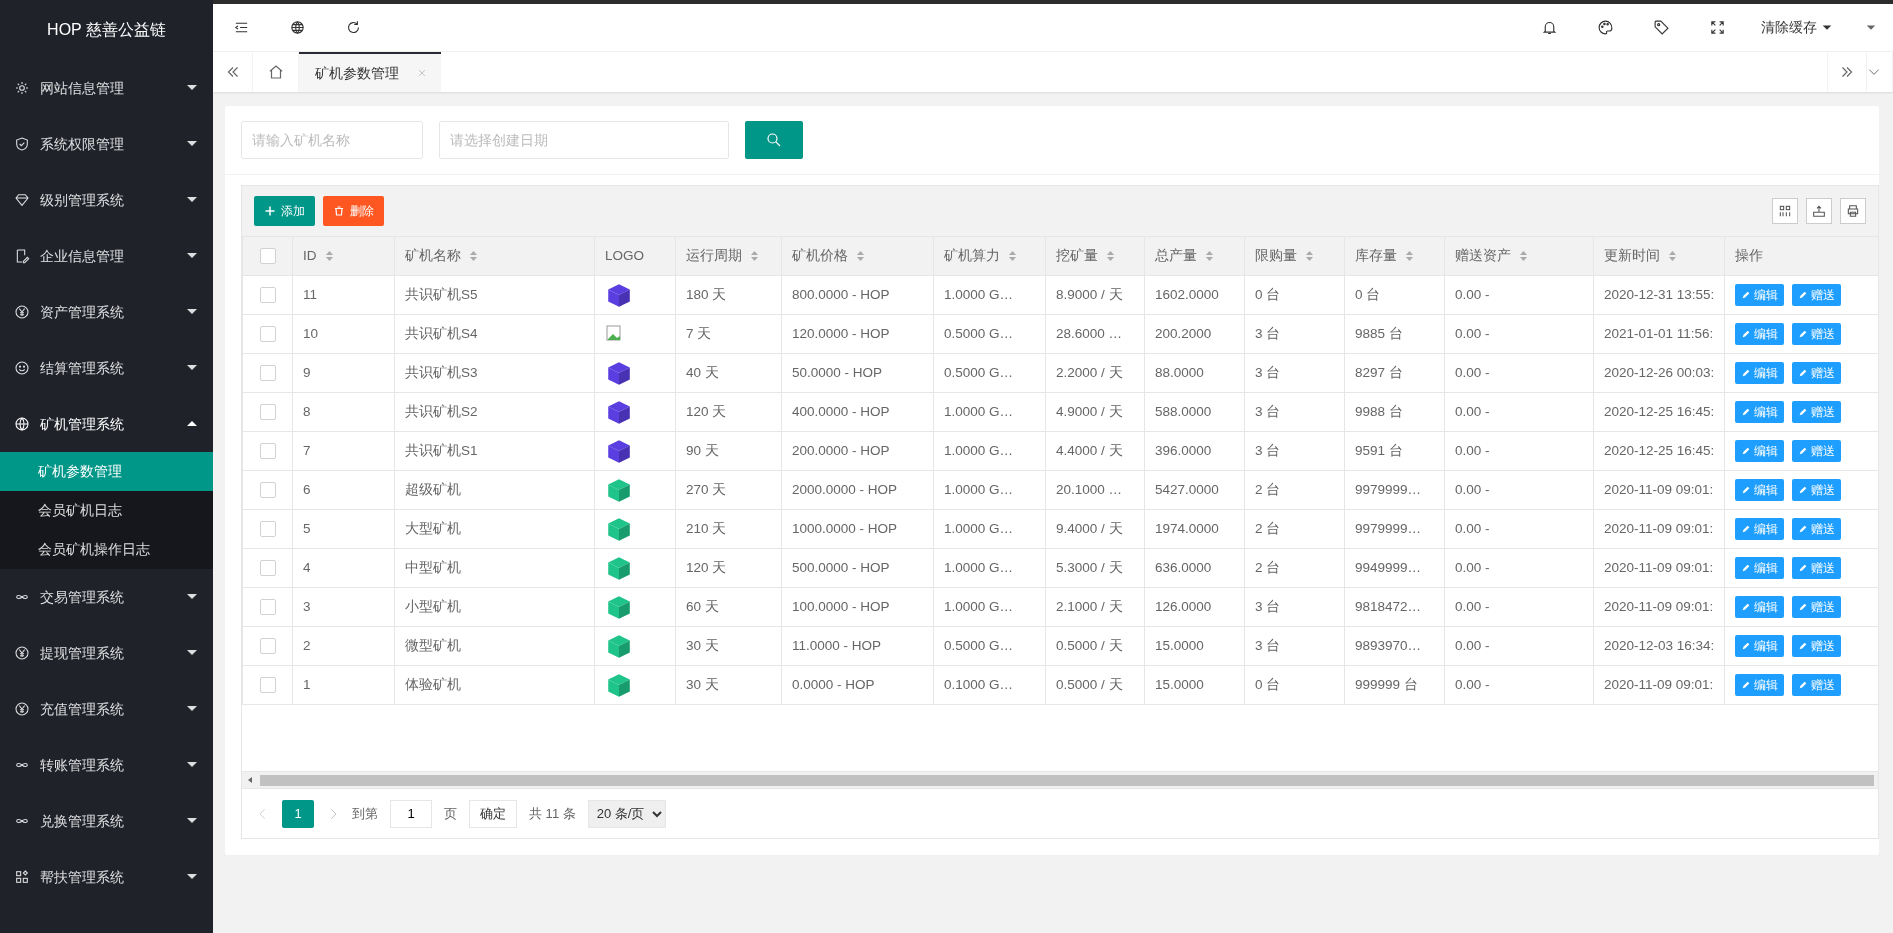  What do you see at coordinates (837, 372) in the screenshot?
I see `table-cell: 50.0000 - HOP` at bounding box center [837, 372].